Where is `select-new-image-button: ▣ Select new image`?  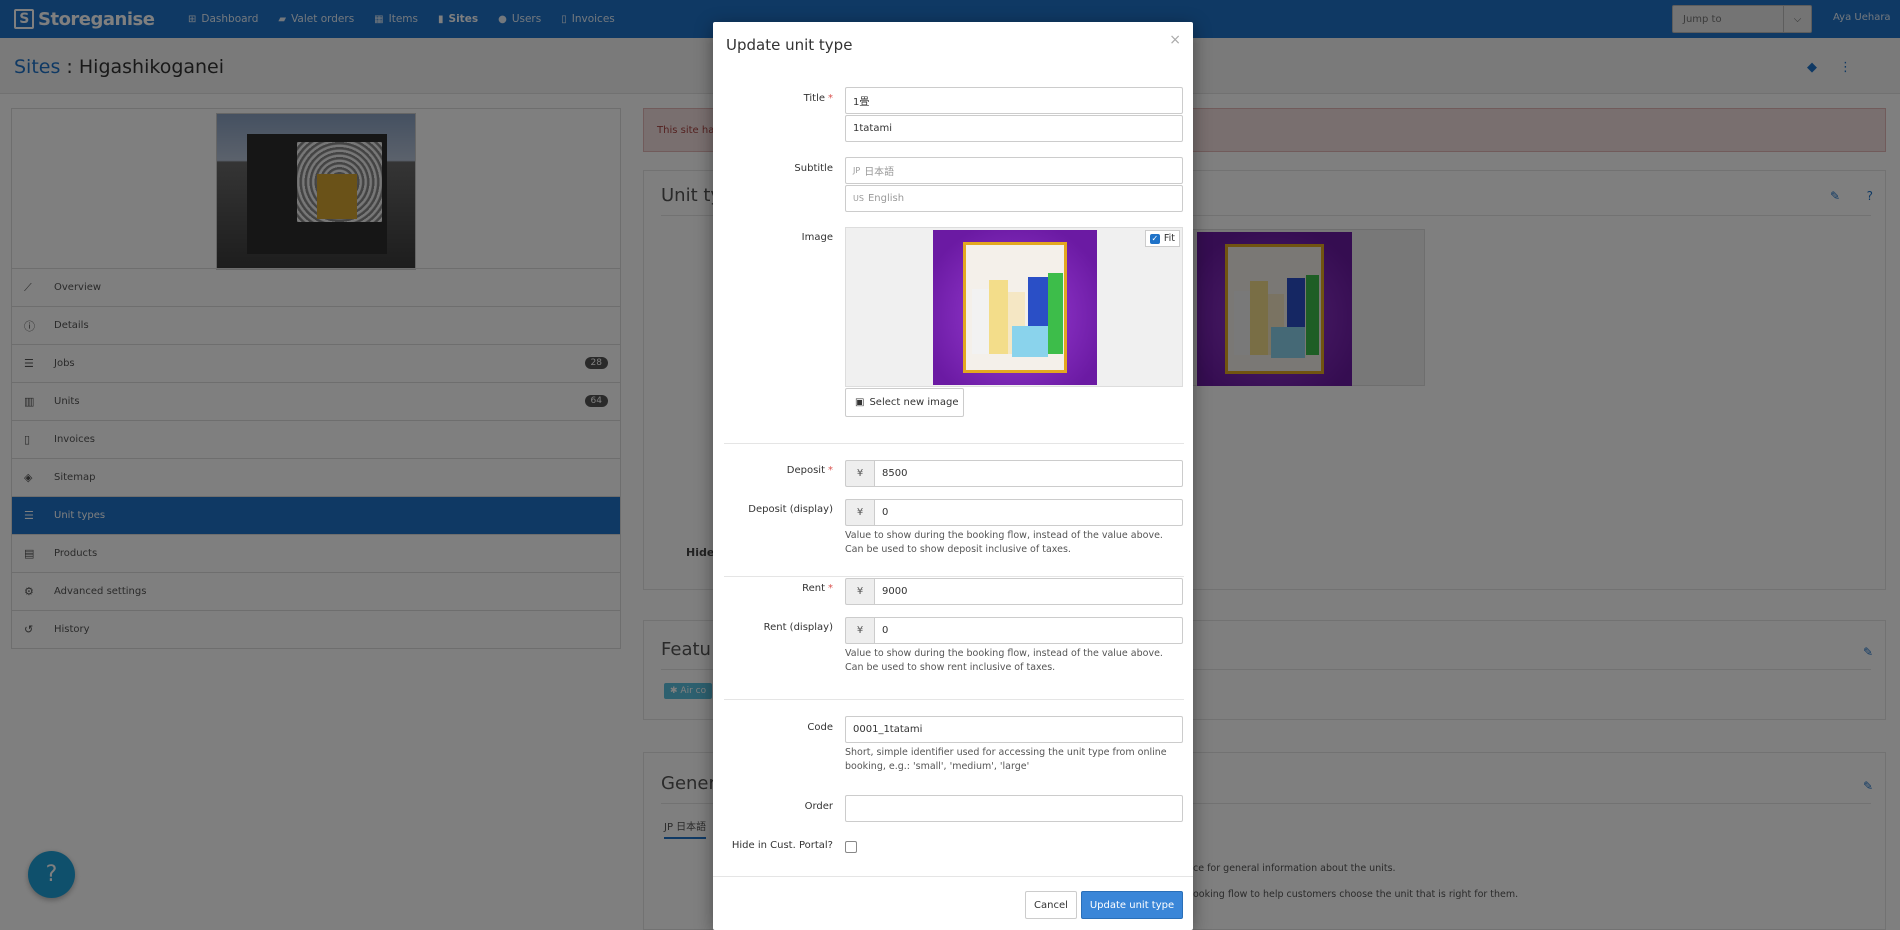 select-new-image-button: ▣ Select new image is located at coordinates (904, 402).